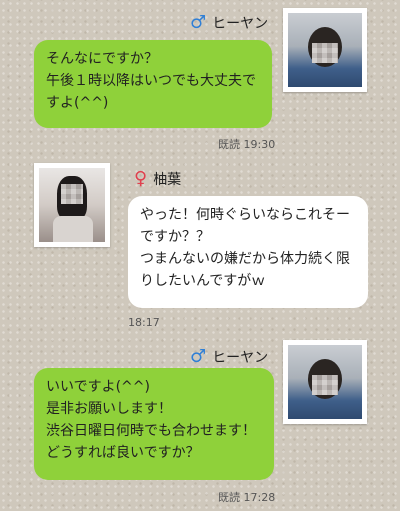 The image size is (400, 511). What do you see at coordinates (259, 144) in the screenshot?
I see `message-time: 19:30` at bounding box center [259, 144].